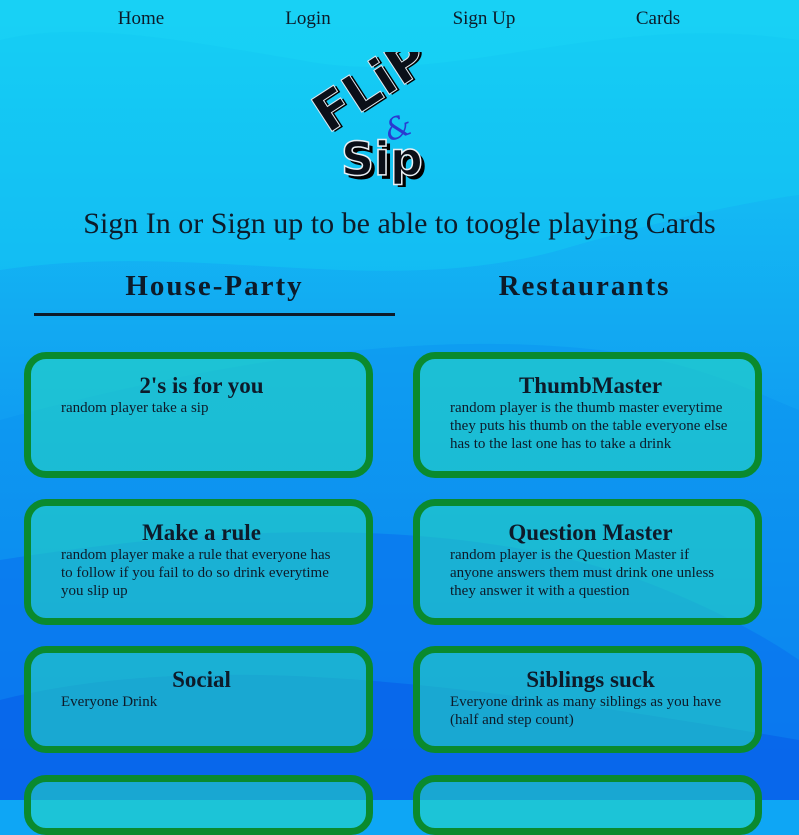 This screenshot has height=835, width=799. I want to click on card-text: Everyone Drink, so click(109, 702).